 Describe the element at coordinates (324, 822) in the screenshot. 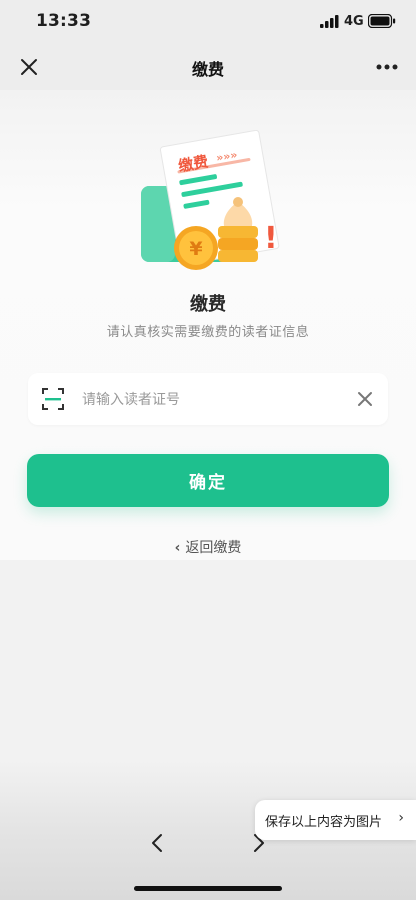

I see `save-as-image-label: 保存以上内容为图片` at that location.